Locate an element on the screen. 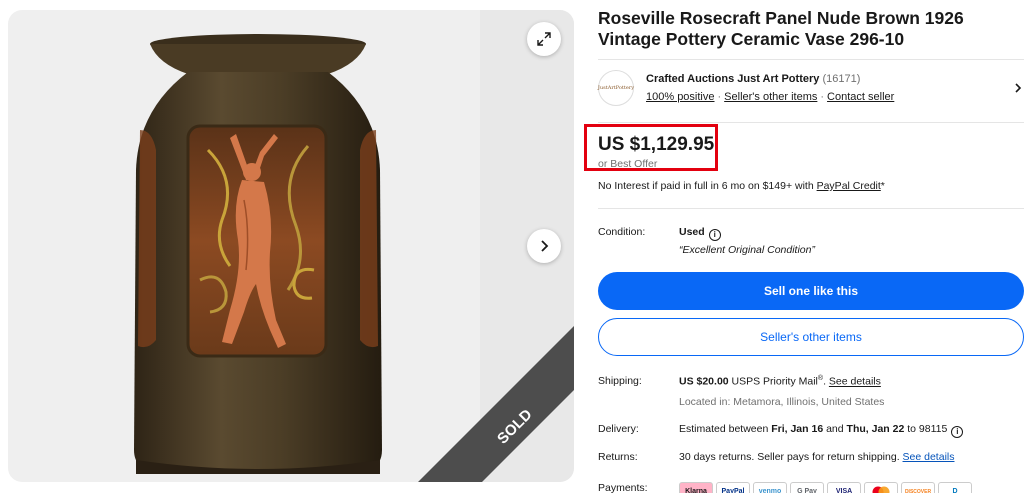  visa-logo: VISA is located at coordinates (844, 487).